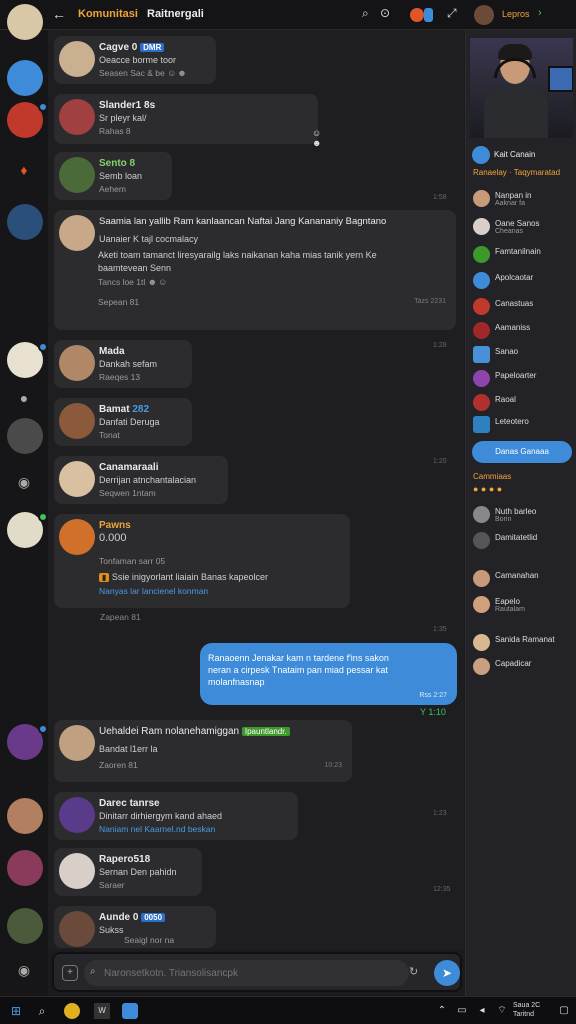  What do you see at coordinates (488, 489) in the screenshot?
I see `reaction-icon: ● ● ● ●` at bounding box center [488, 489].